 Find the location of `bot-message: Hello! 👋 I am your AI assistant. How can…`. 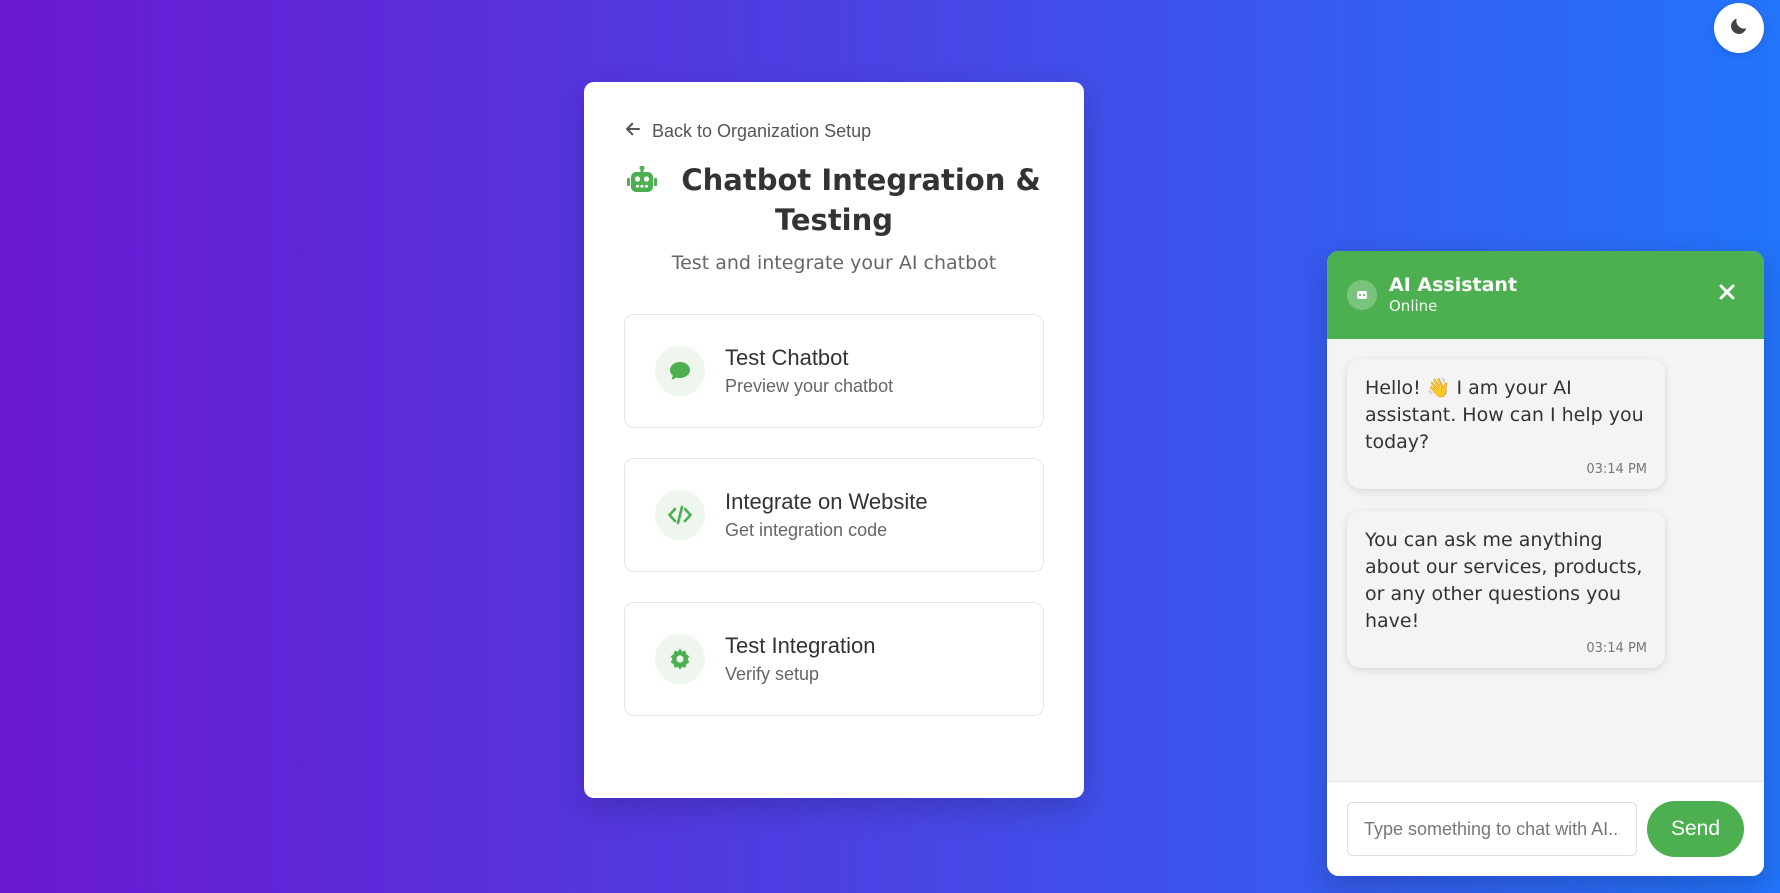

bot-message: Hello! 👋 I am your AI assistant. How can… is located at coordinates (1506, 424).